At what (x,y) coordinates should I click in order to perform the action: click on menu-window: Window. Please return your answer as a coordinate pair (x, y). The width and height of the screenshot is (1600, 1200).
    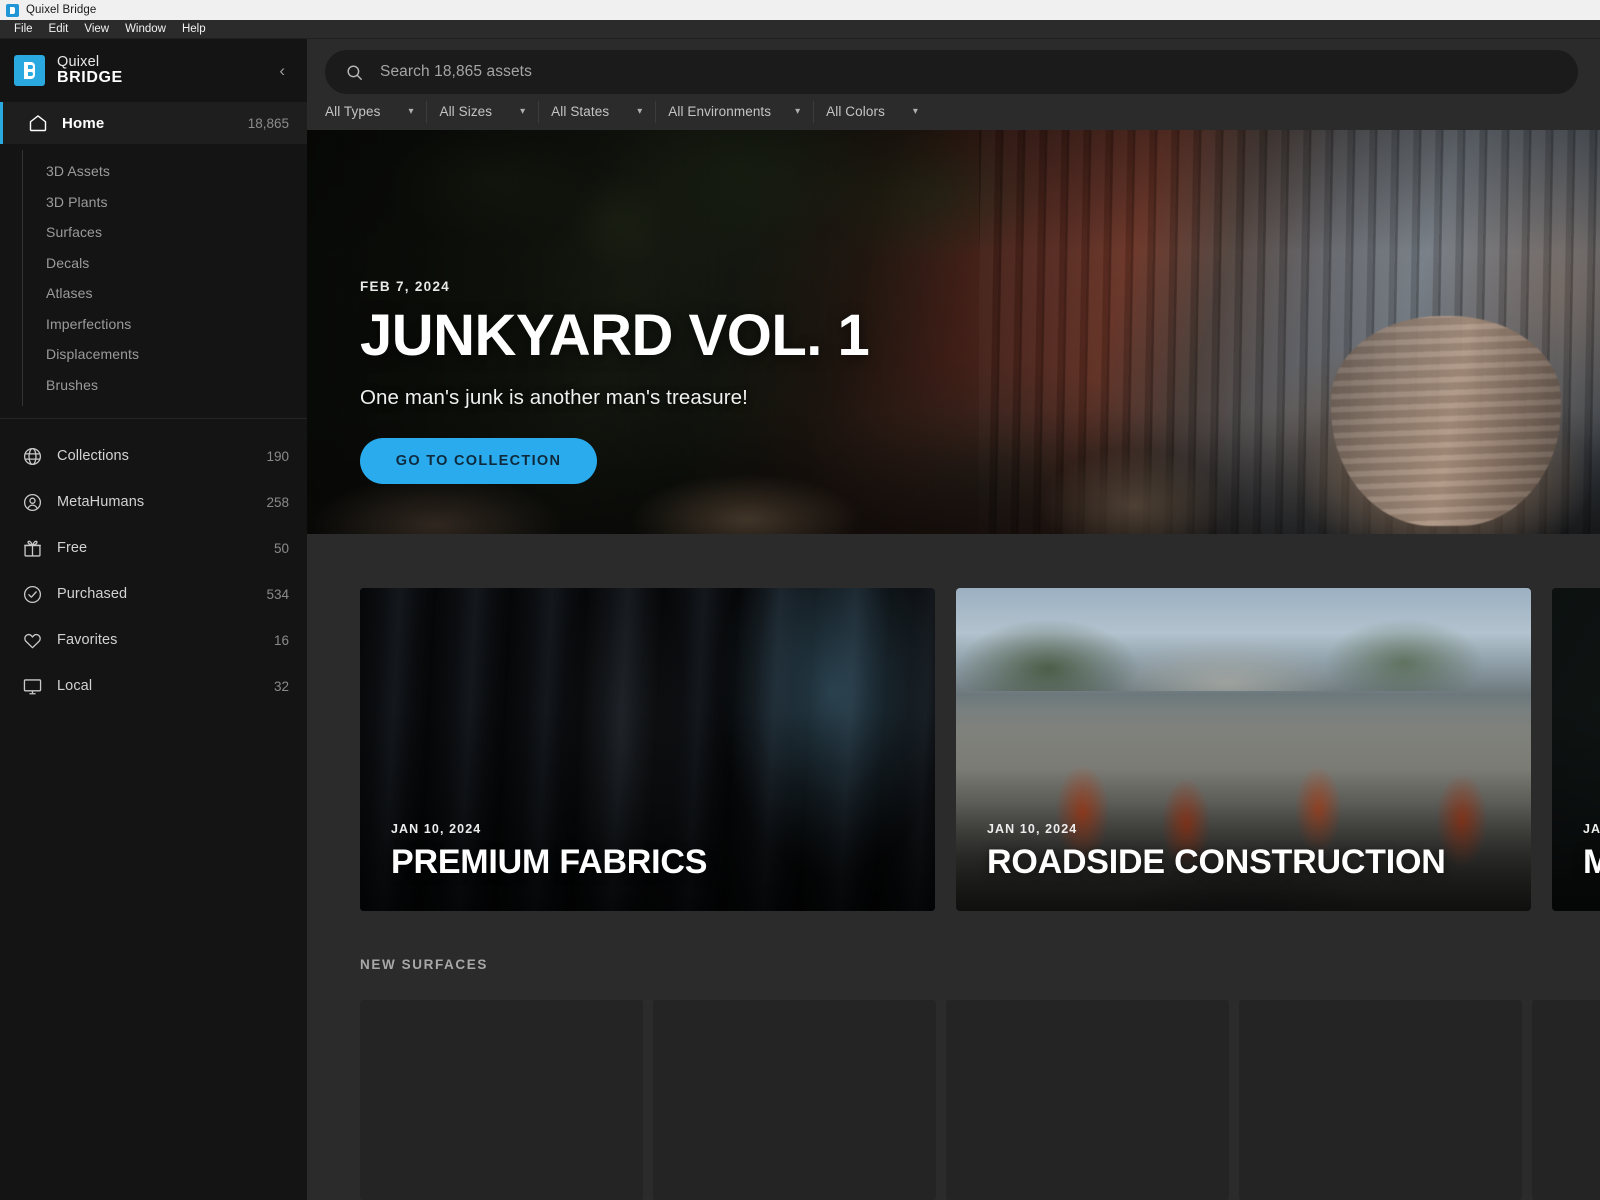
    Looking at the image, I should click on (145, 29).